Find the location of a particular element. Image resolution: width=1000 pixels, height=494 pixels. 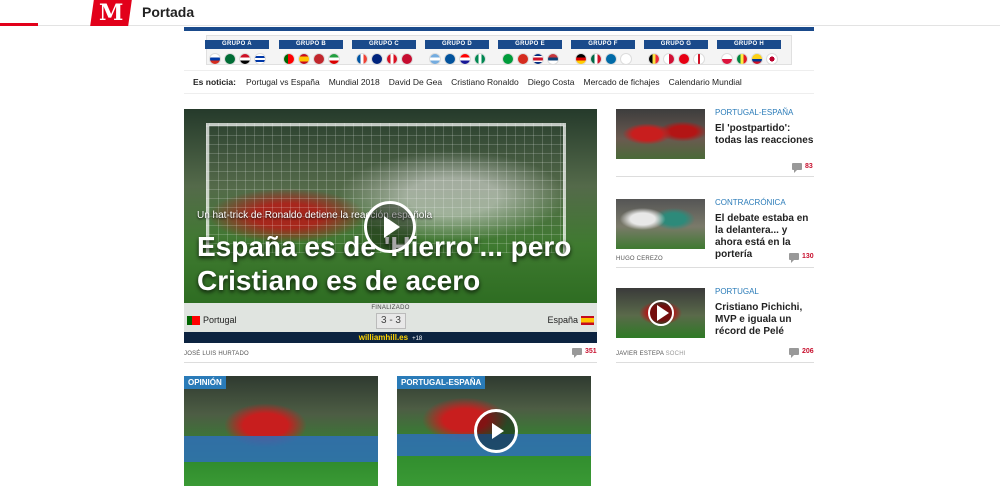

trending-link: Mercado de fichajes is located at coordinates (622, 82).